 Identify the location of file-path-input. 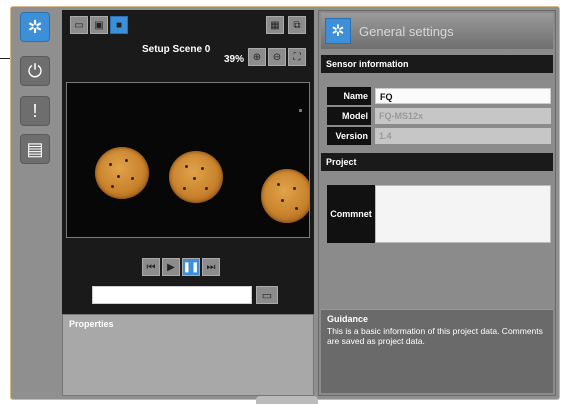
(172, 295).